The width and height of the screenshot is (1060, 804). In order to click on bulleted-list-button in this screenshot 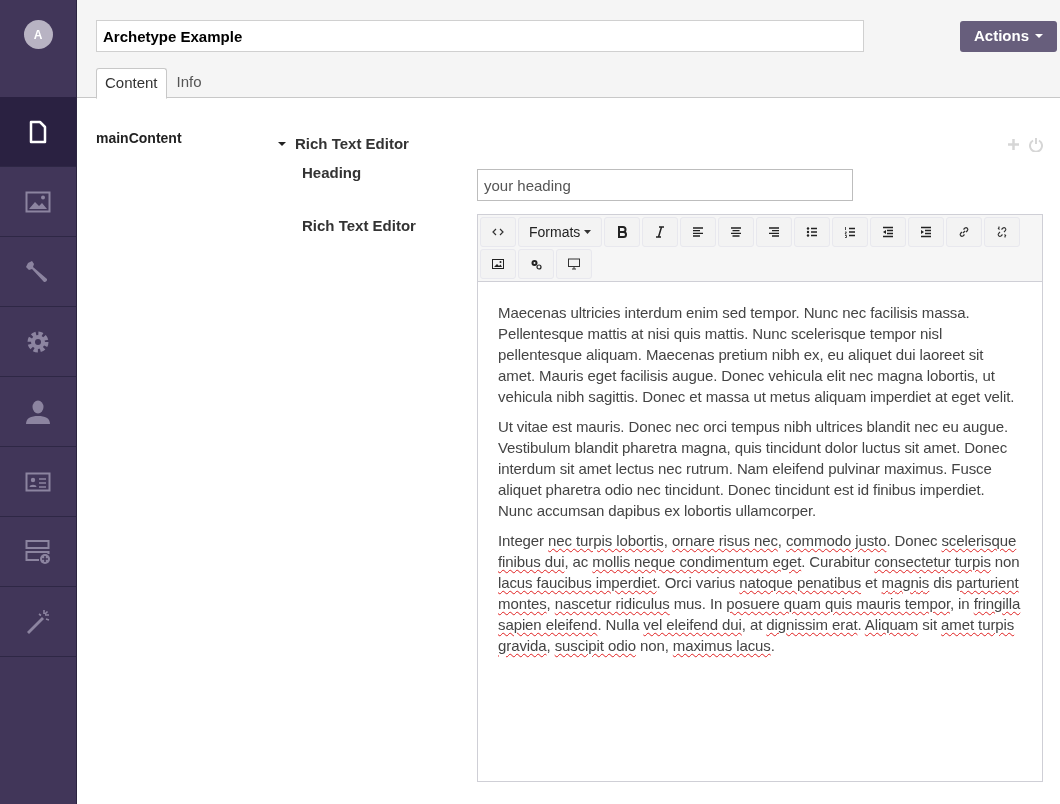, I will do `click(812, 232)`.